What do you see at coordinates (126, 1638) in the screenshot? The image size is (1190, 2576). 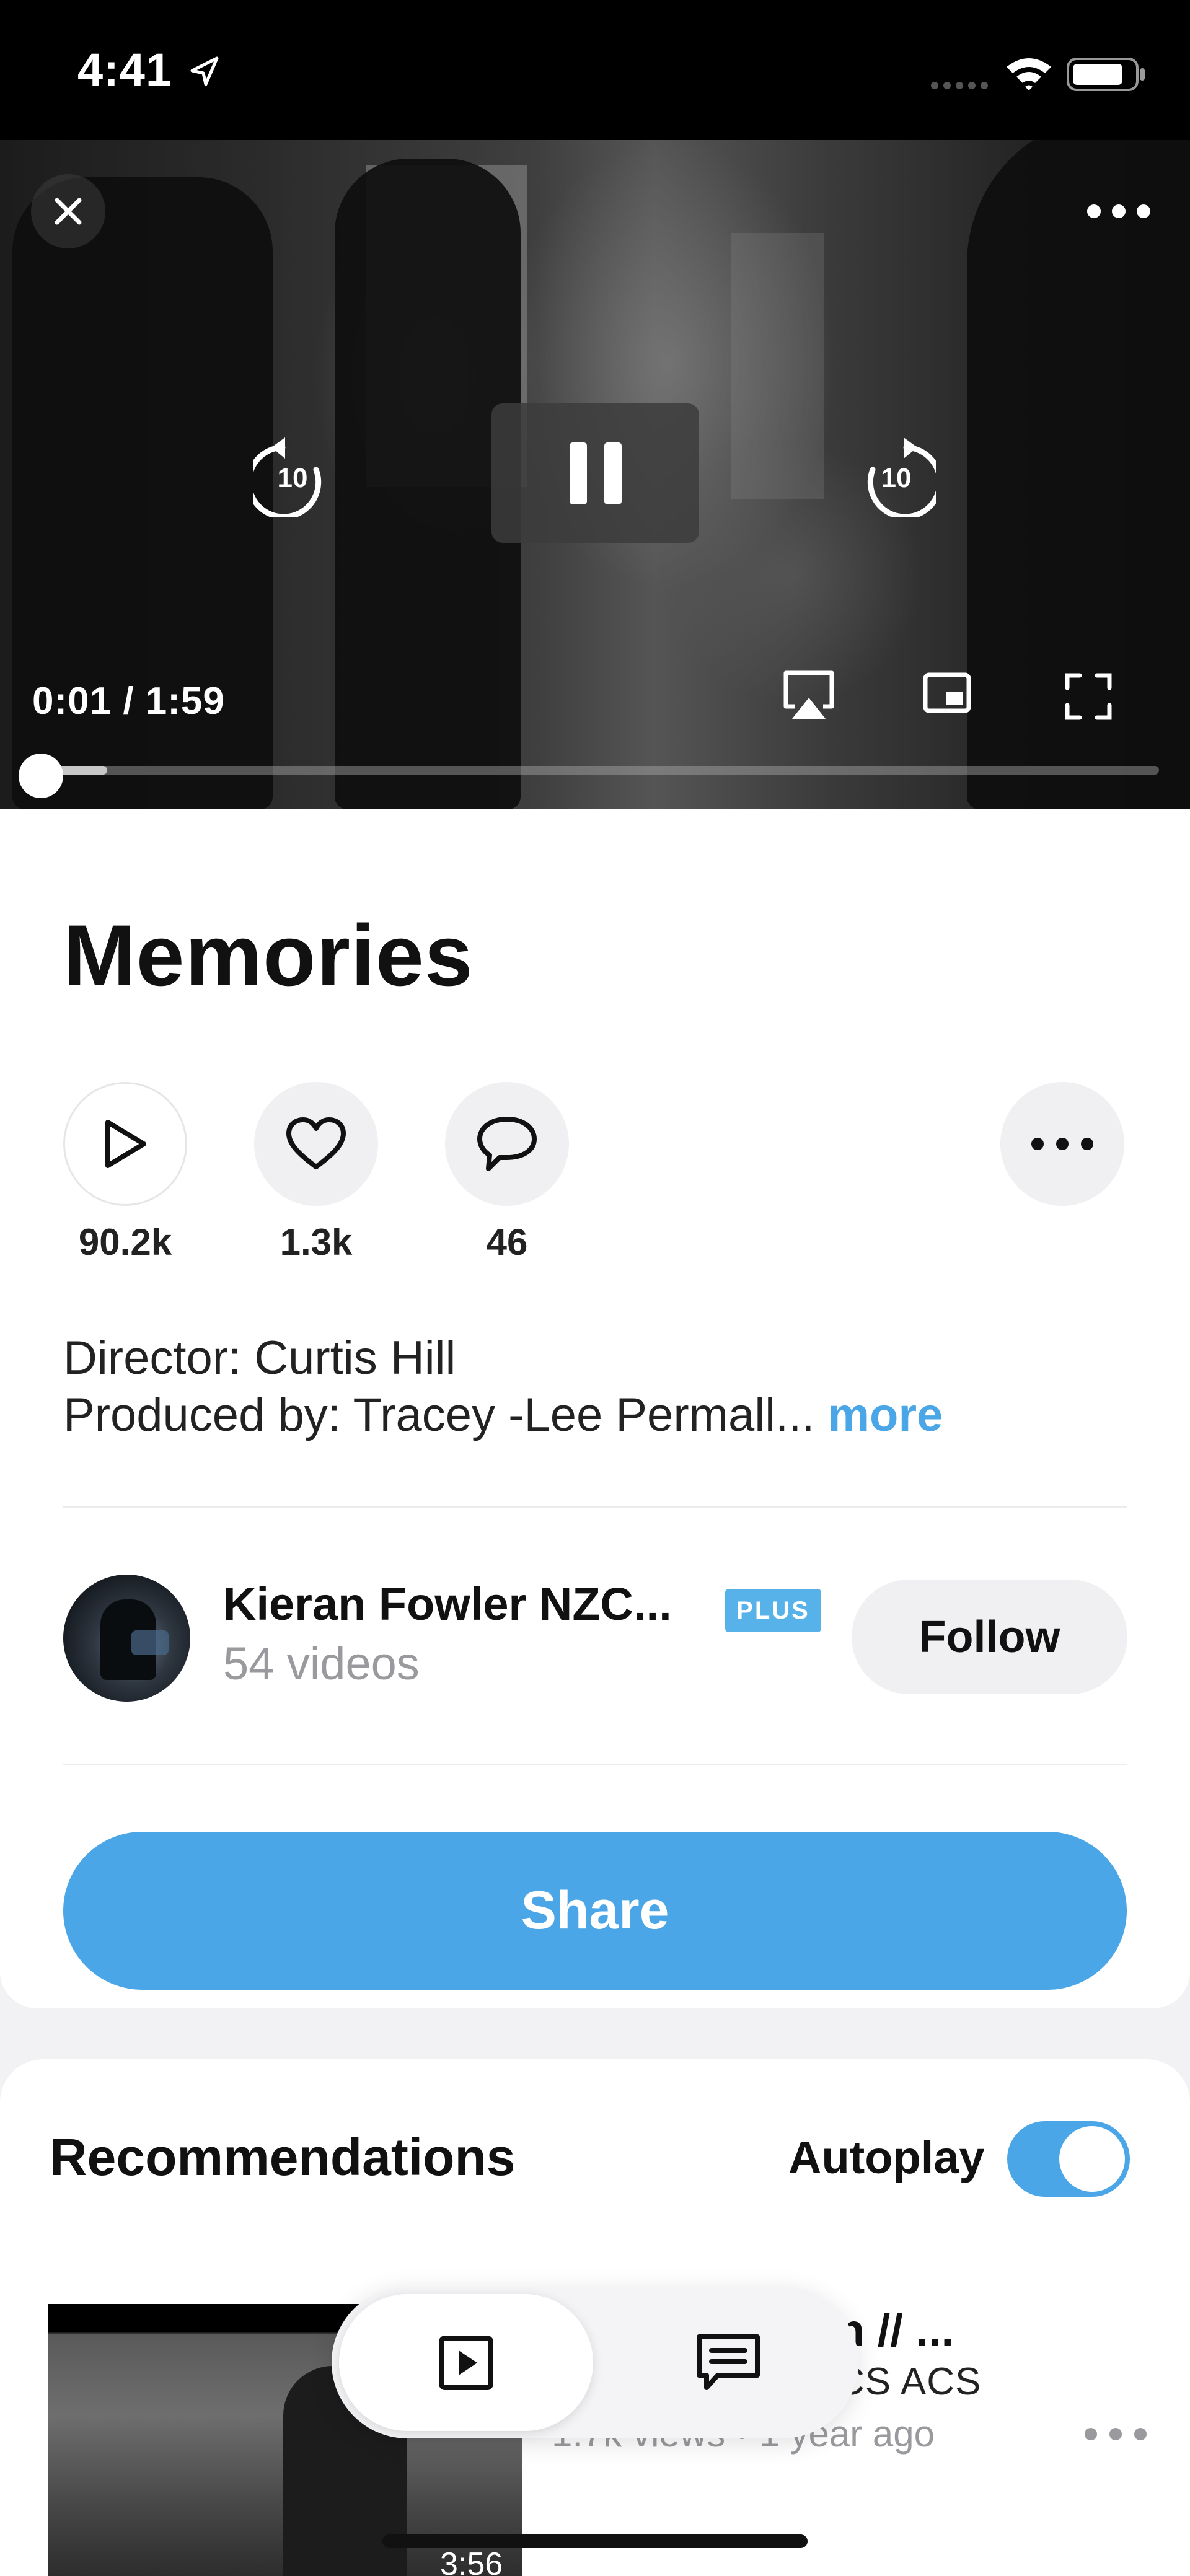 I see `channel-avatar` at bounding box center [126, 1638].